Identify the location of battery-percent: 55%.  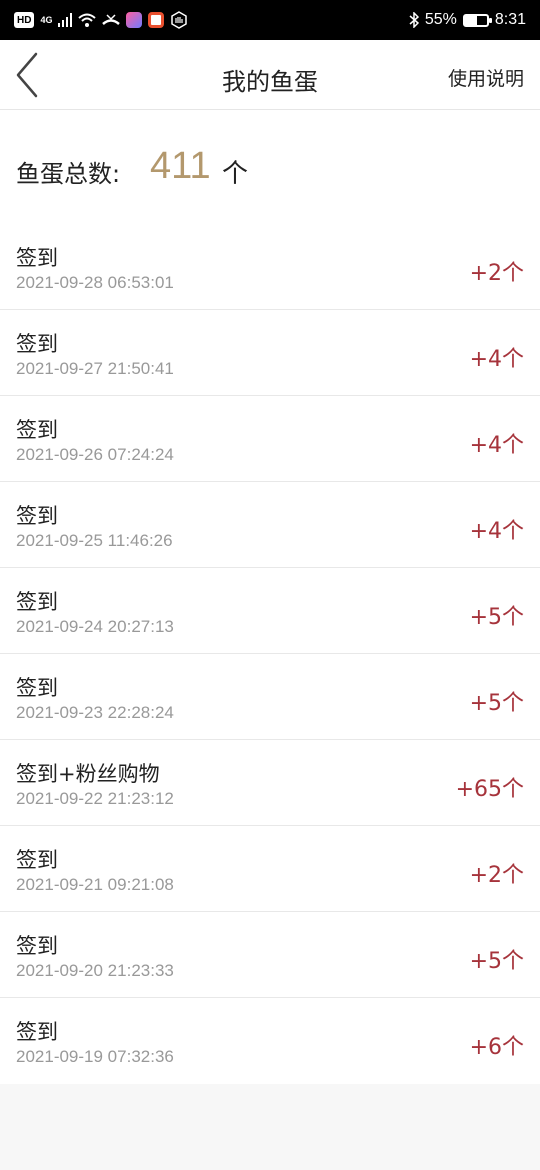
(440, 19).